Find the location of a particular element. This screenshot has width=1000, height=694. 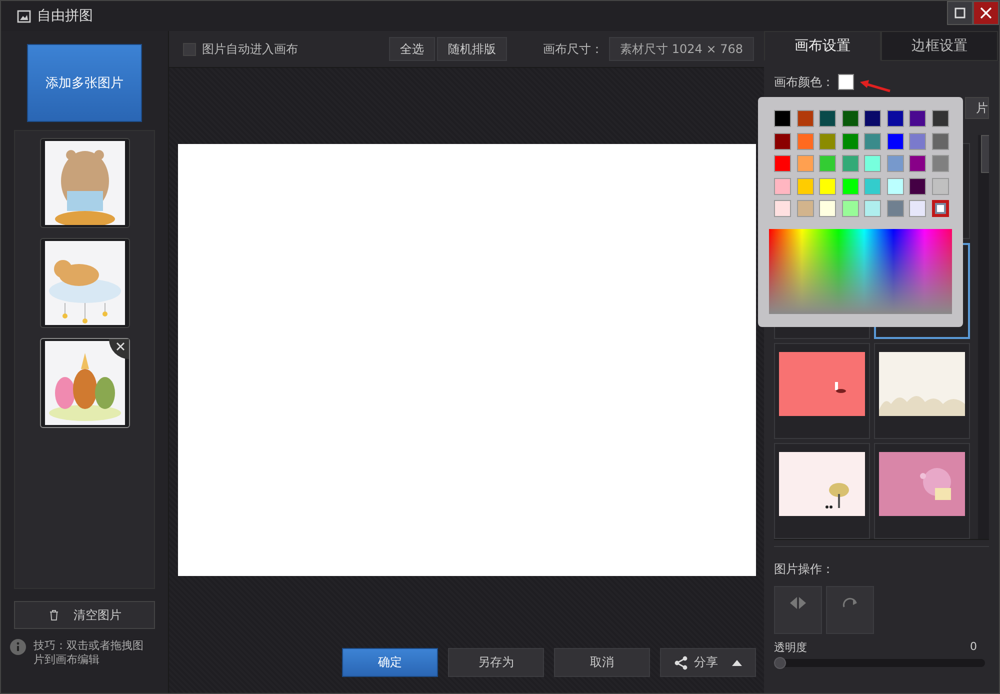

scrollbar is located at coordinates (983, 337).